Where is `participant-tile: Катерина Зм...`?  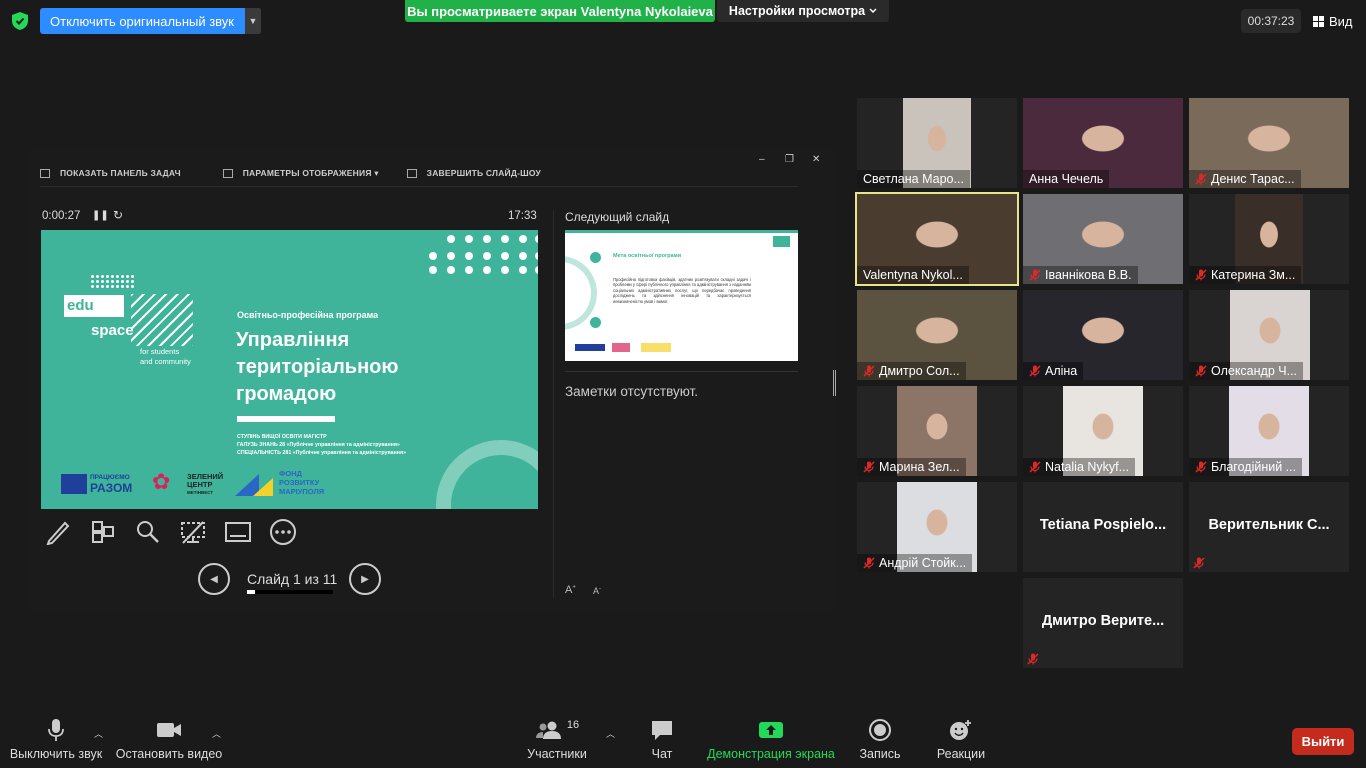 participant-tile: Катерина Зм... is located at coordinates (1269, 239).